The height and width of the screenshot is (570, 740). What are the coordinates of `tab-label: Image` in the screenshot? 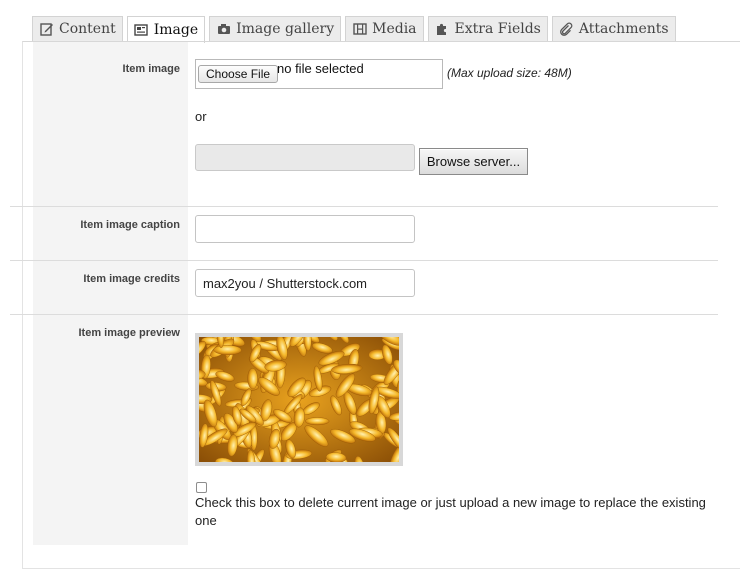 It's located at (176, 30).